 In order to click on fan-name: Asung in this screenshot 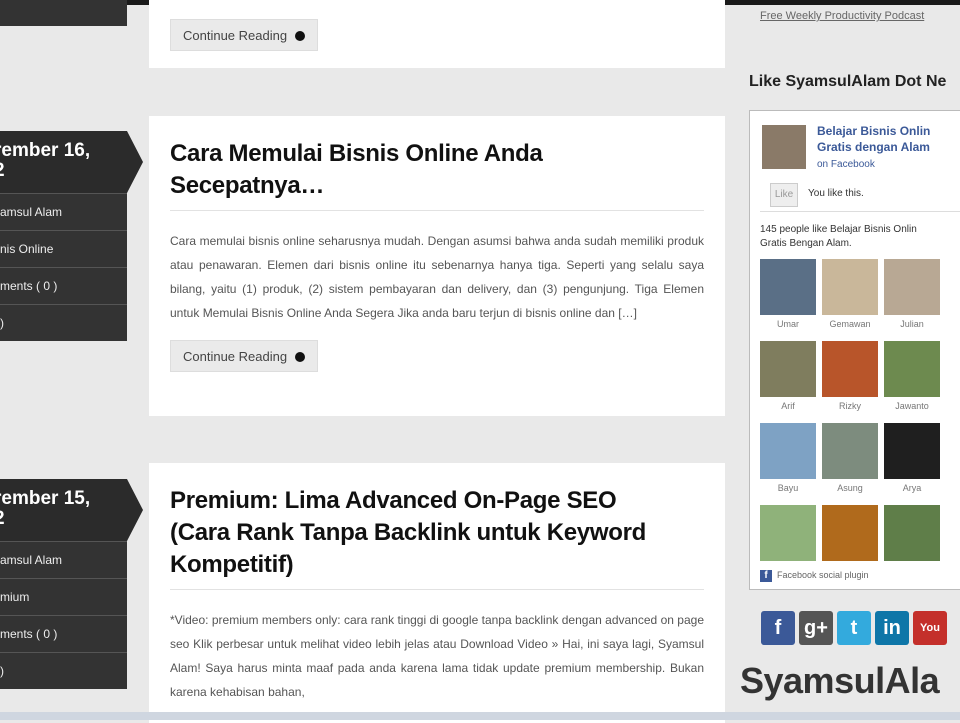, I will do `click(850, 488)`.